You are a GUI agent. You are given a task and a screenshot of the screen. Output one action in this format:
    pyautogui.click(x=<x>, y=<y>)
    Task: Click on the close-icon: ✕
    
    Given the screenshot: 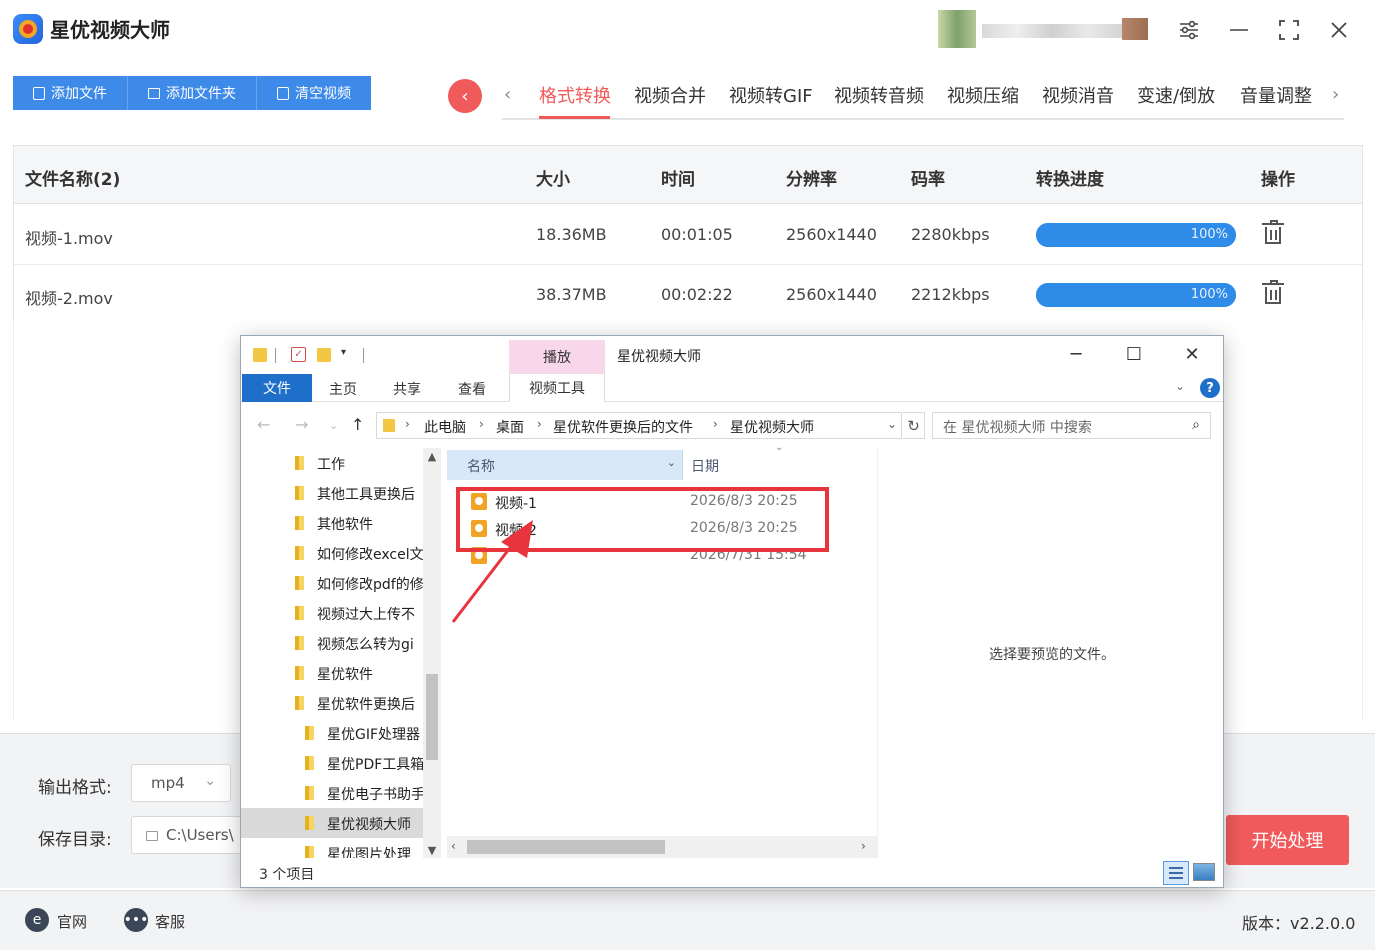 What is the action you would take?
    pyautogui.click(x=1192, y=354)
    